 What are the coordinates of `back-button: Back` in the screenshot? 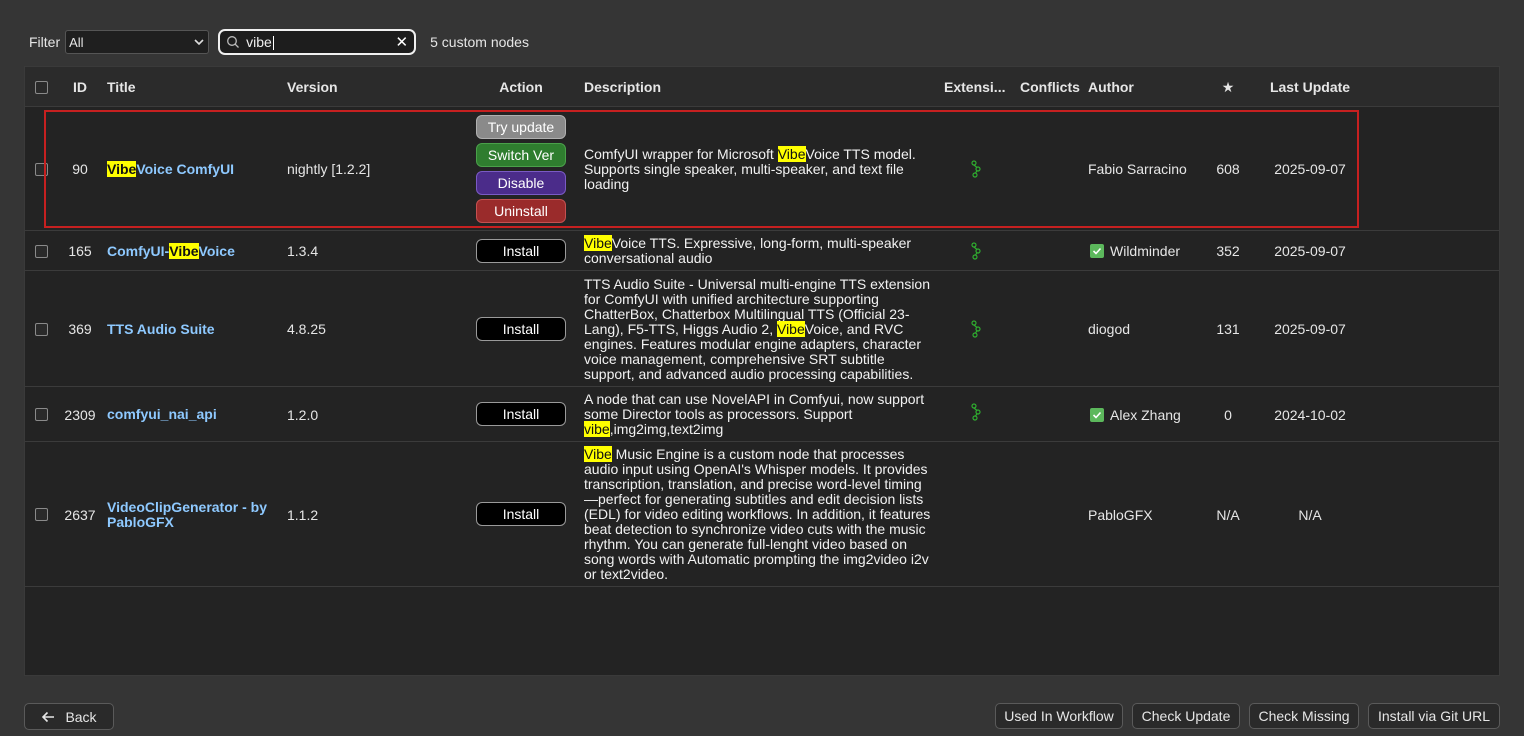 It's located at (69, 716).